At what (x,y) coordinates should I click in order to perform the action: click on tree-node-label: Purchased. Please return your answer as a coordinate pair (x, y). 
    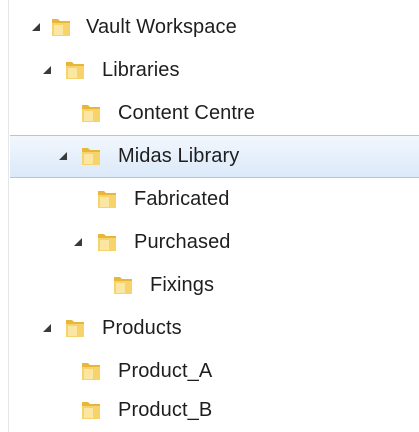
    Looking at the image, I should click on (182, 242).